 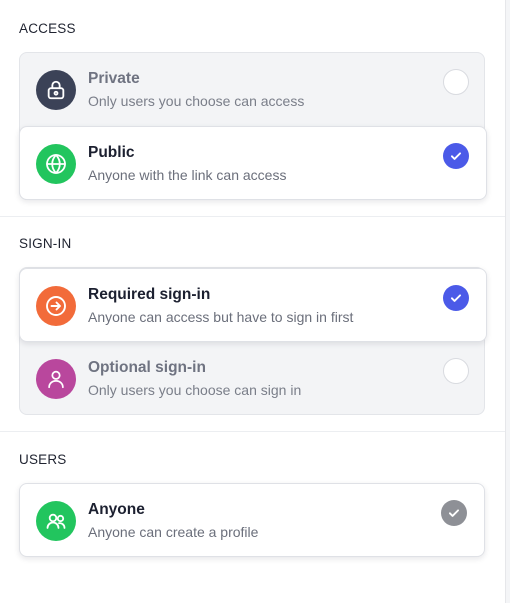 I want to click on option-public: Public Anyone with the link can access, so click(x=253, y=163).